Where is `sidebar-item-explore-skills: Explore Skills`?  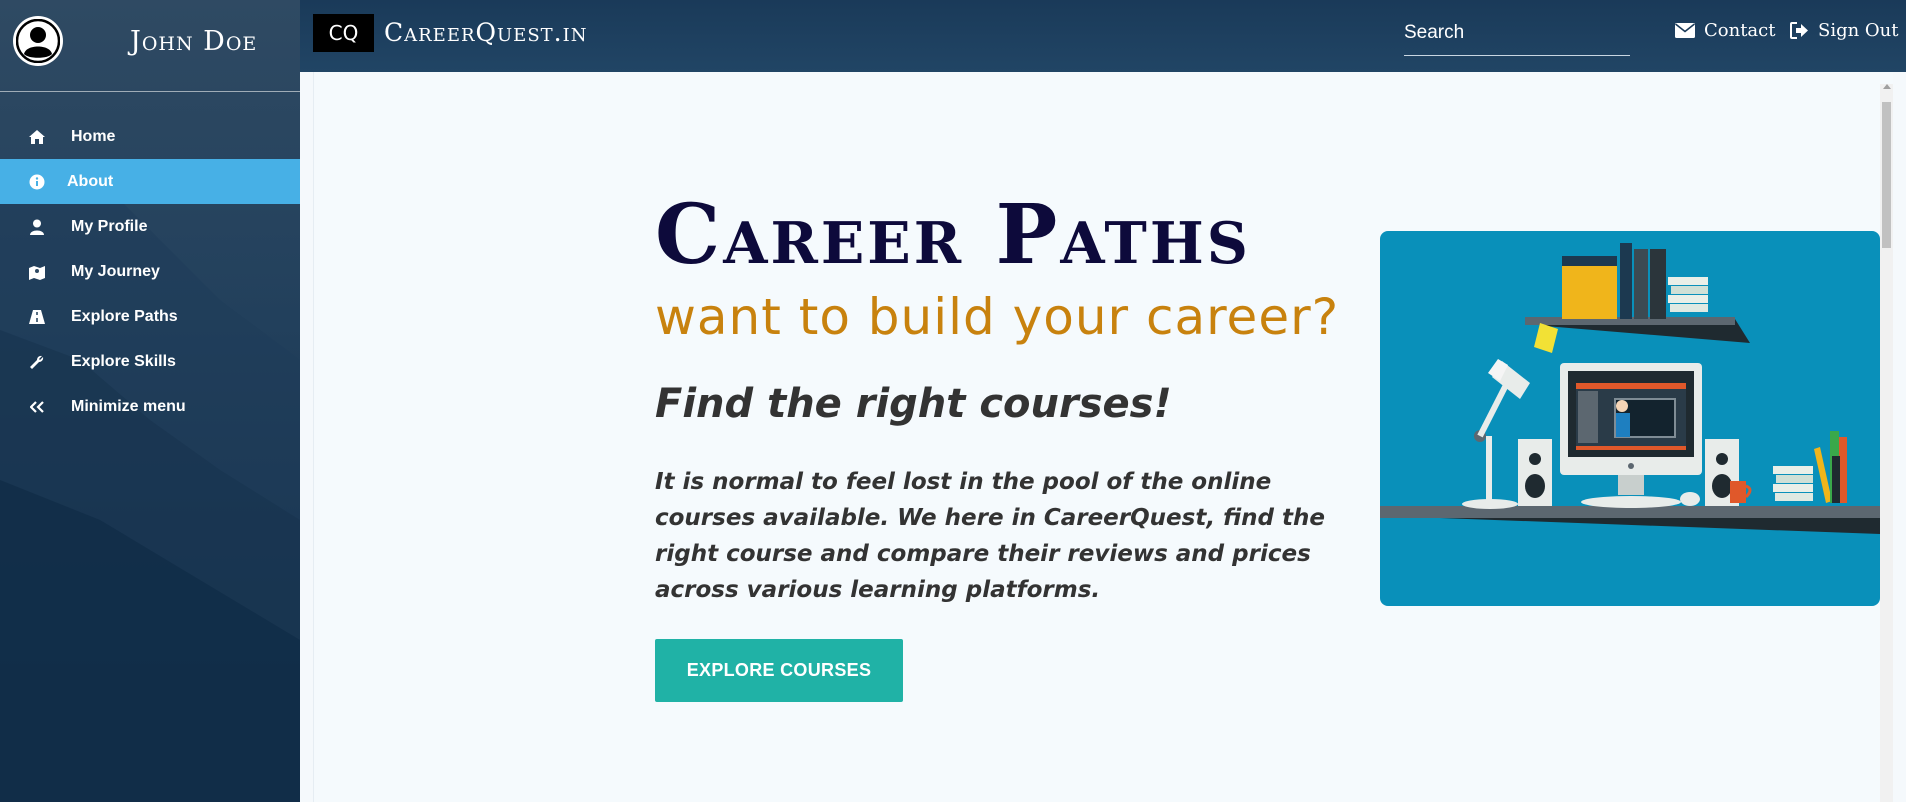
sidebar-item-explore-skills: Explore Skills is located at coordinates (150, 361).